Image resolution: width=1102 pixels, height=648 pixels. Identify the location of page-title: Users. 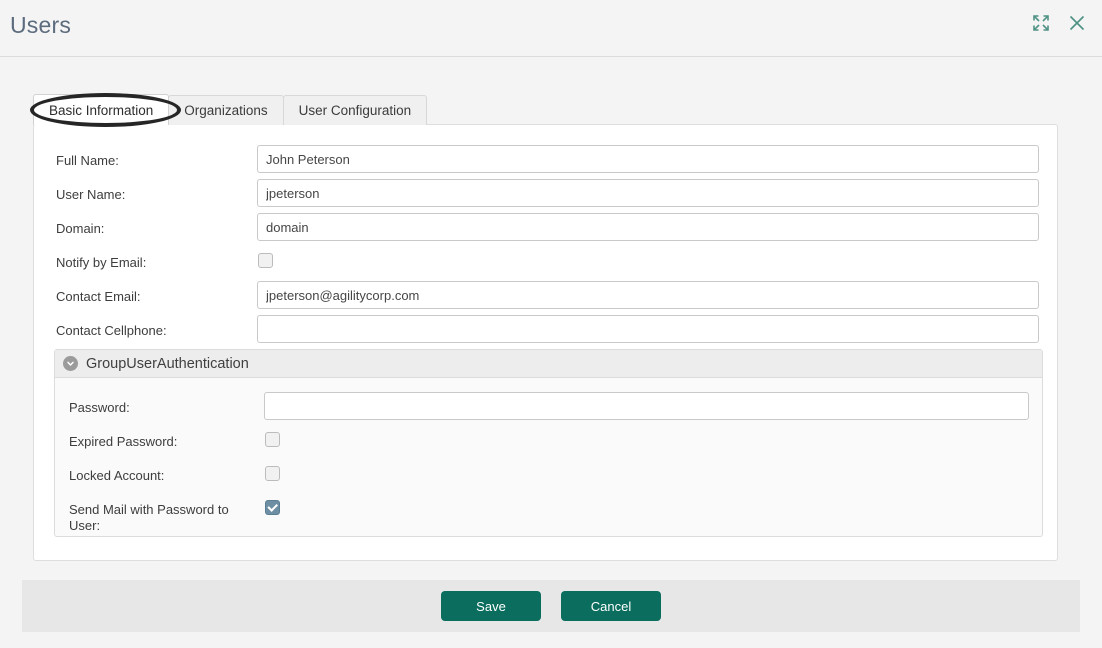
(41, 25).